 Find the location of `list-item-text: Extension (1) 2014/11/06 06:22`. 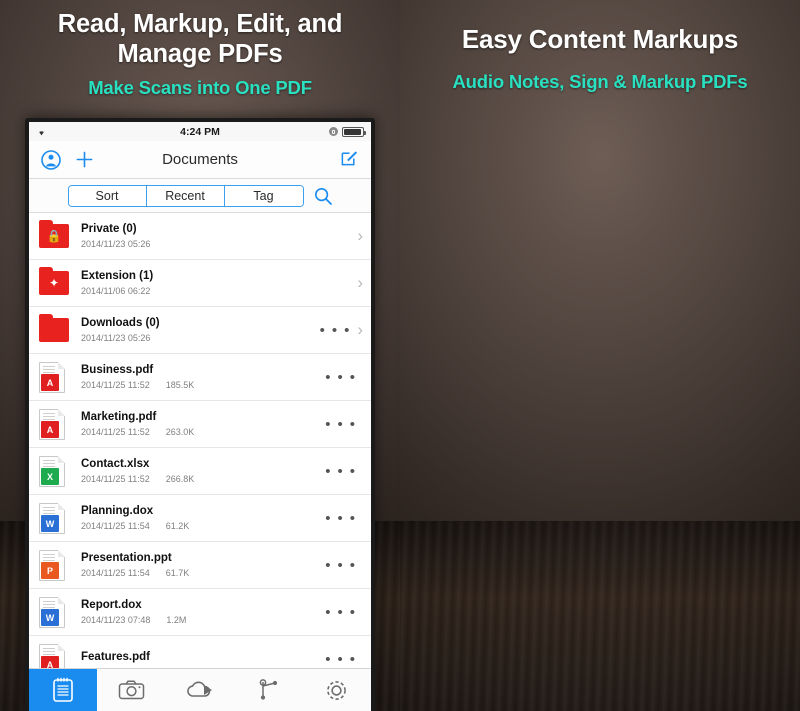

list-item-text: Extension (1) 2014/11/06 06:22 is located at coordinates (219, 283).